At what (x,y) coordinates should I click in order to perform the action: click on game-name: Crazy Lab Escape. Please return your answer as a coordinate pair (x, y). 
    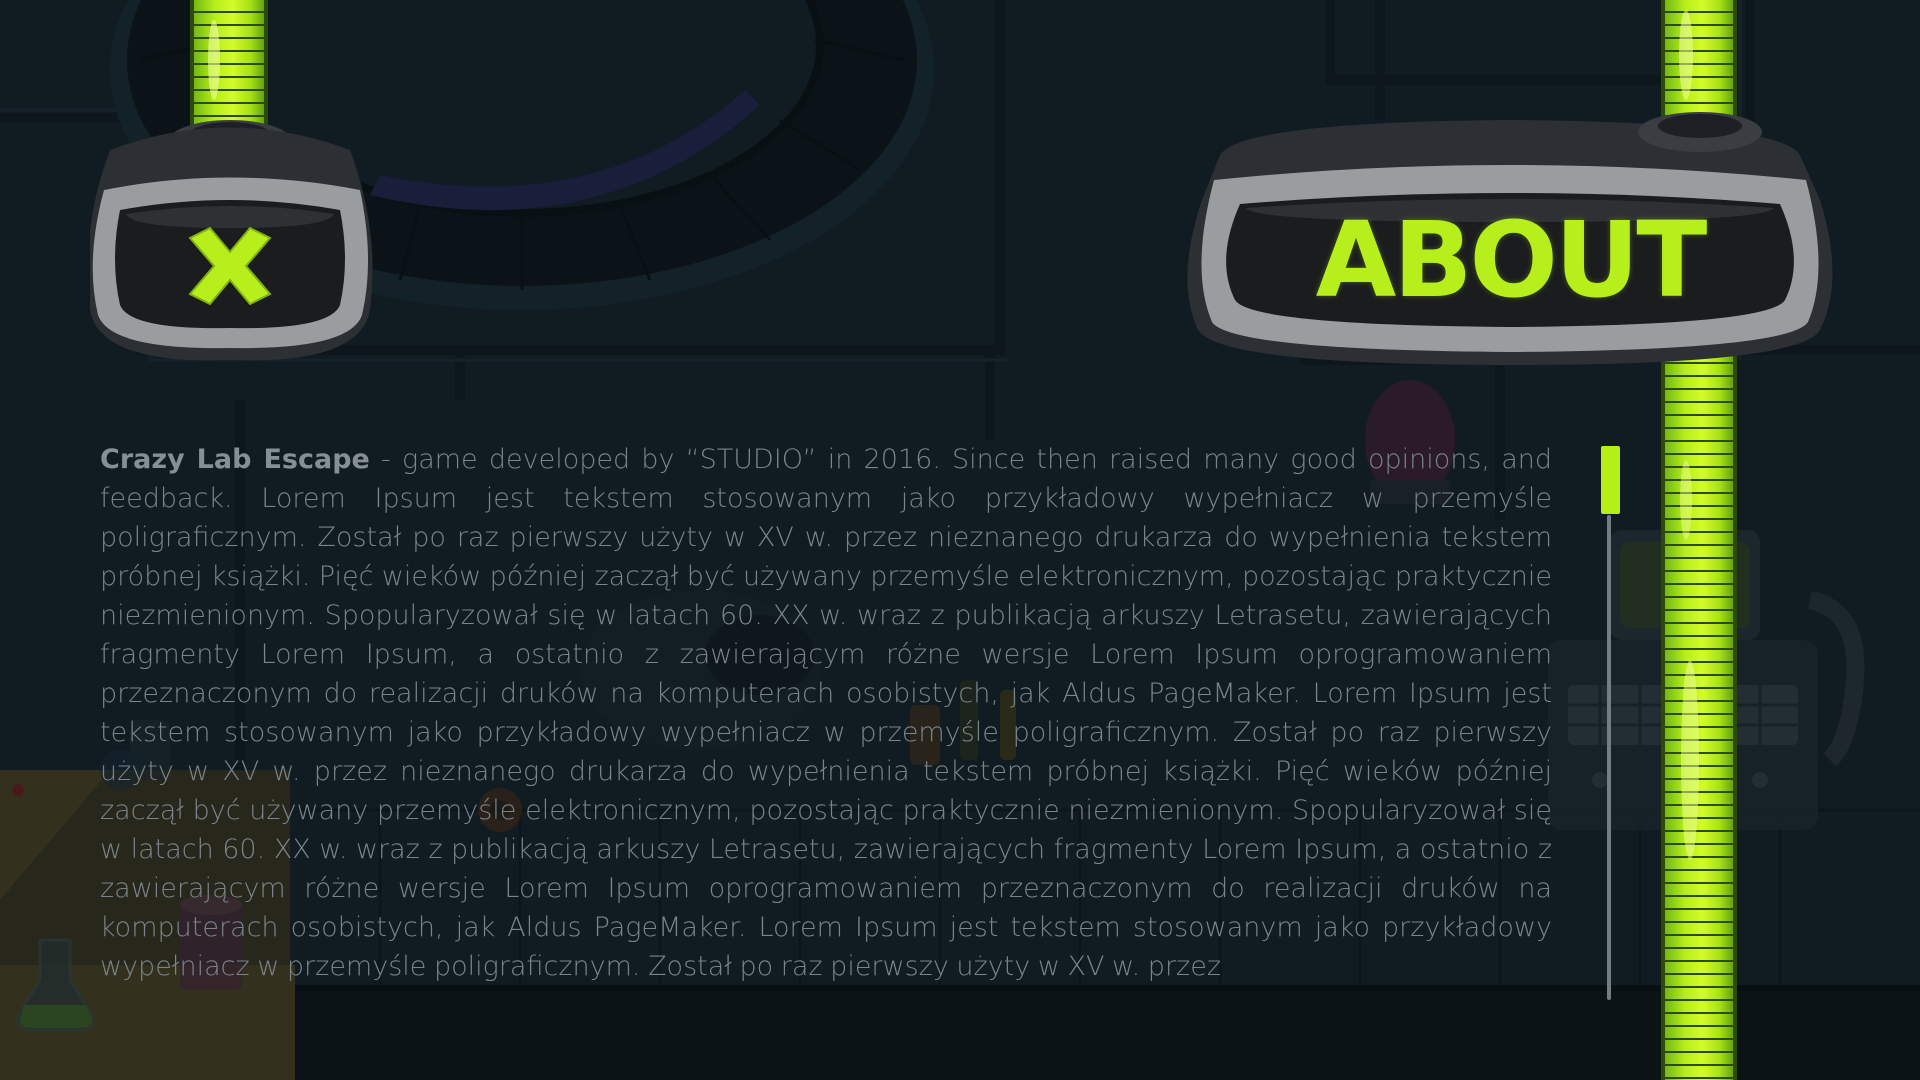
    Looking at the image, I should click on (235, 459).